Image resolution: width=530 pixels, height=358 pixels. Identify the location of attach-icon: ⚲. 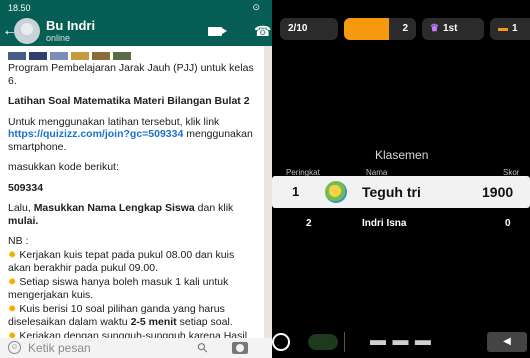
(203, 348).